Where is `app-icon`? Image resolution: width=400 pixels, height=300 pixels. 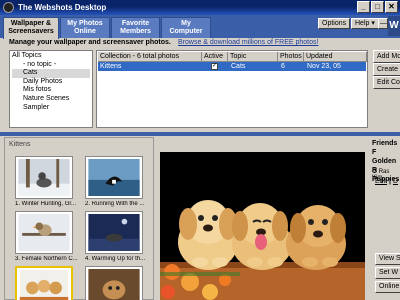
app-icon is located at coordinates (8, 7).